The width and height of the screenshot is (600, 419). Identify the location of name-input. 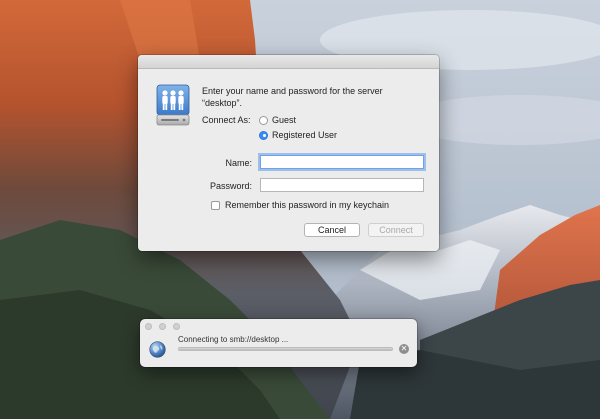
(342, 162).